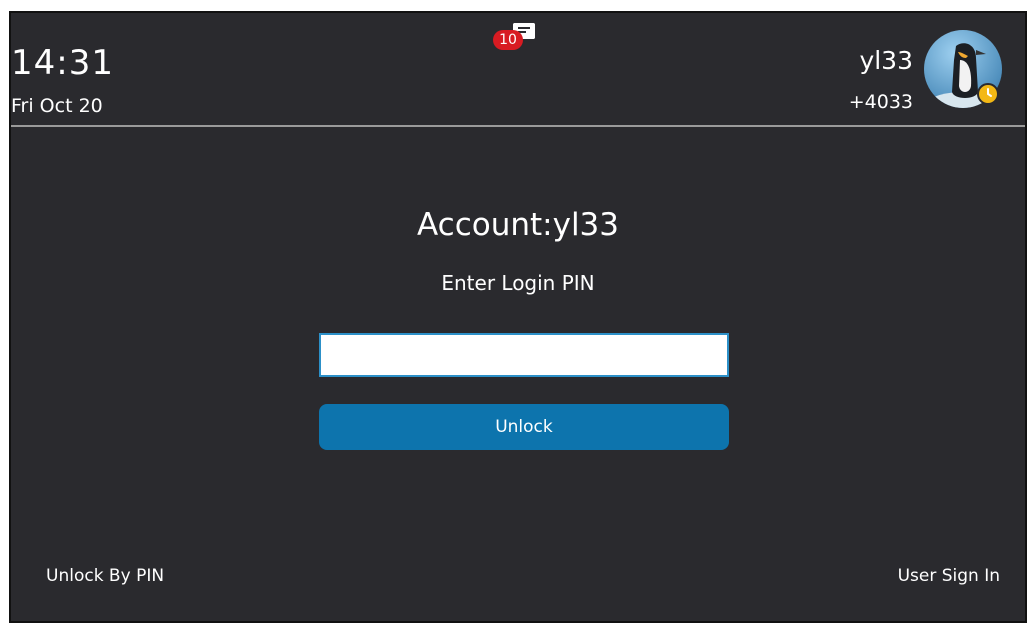 The image size is (1027, 623). Describe the element at coordinates (517, 225) in the screenshot. I see `account-title: Account:yl33` at that location.